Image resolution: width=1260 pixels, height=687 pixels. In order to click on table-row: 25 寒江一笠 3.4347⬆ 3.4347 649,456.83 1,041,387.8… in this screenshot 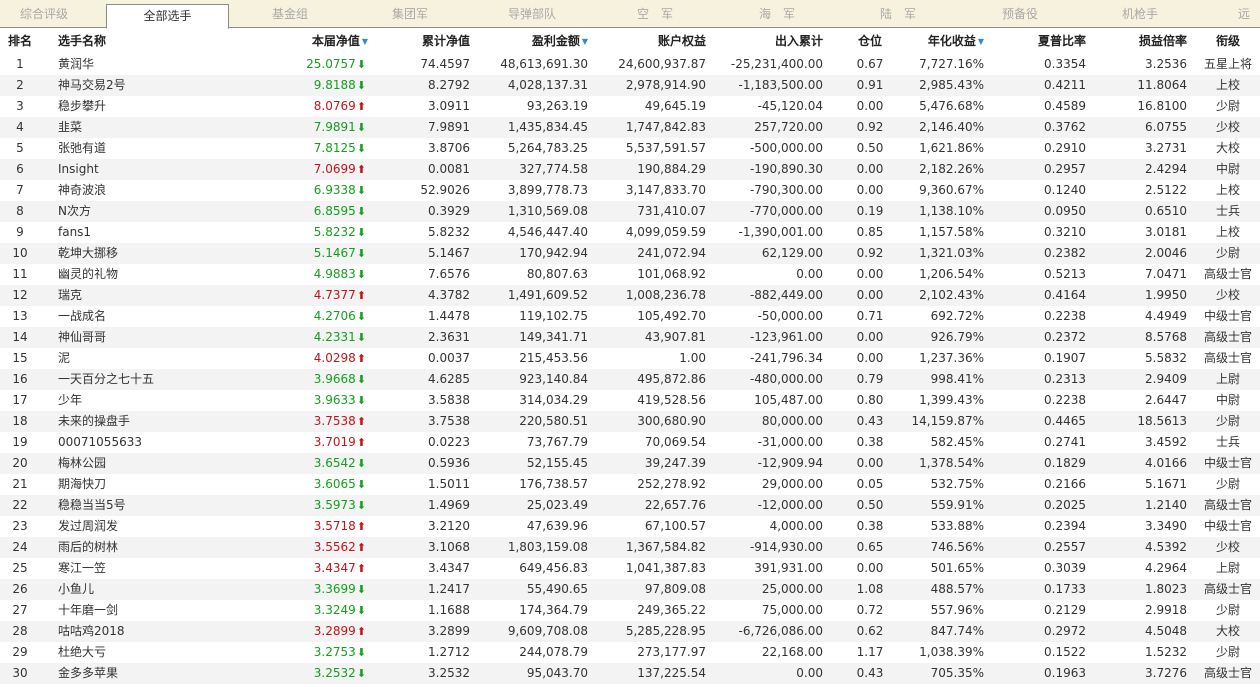, I will do `click(630, 568)`.